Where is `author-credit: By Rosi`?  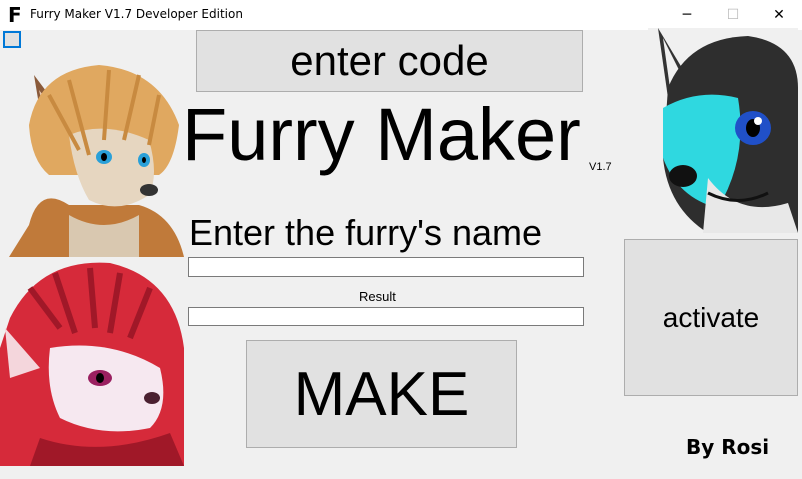
author-credit: By Rosi is located at coordinates (728, 447).